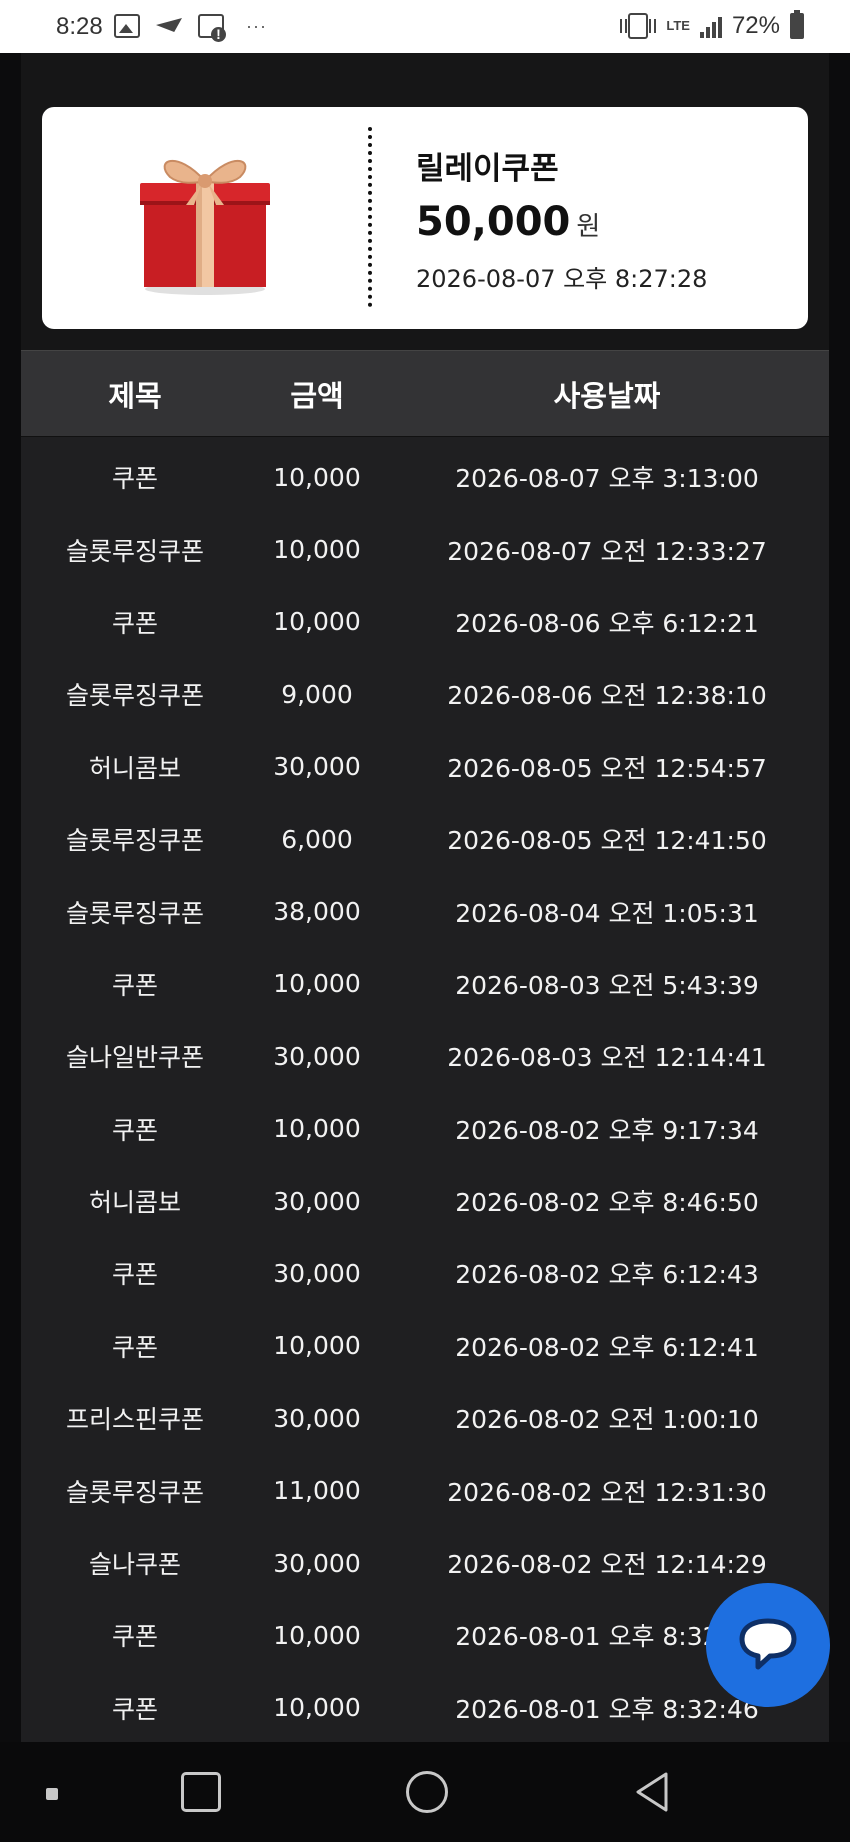  What do you see at coordinates (607, 1275) in the screenshot?
I see `row-date: 2026-08-02 오후 6:12:43` at bounding box center [607, 1275].